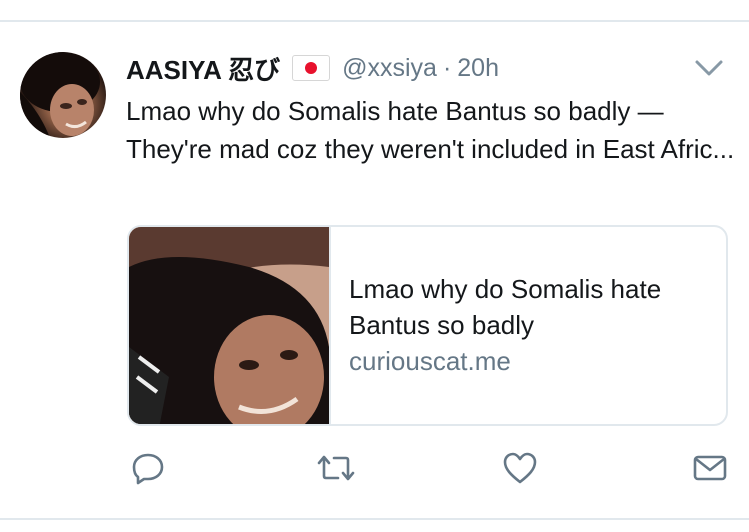 The image size is (749, 532). I want to click on retweet-icon, so click(336, 468).